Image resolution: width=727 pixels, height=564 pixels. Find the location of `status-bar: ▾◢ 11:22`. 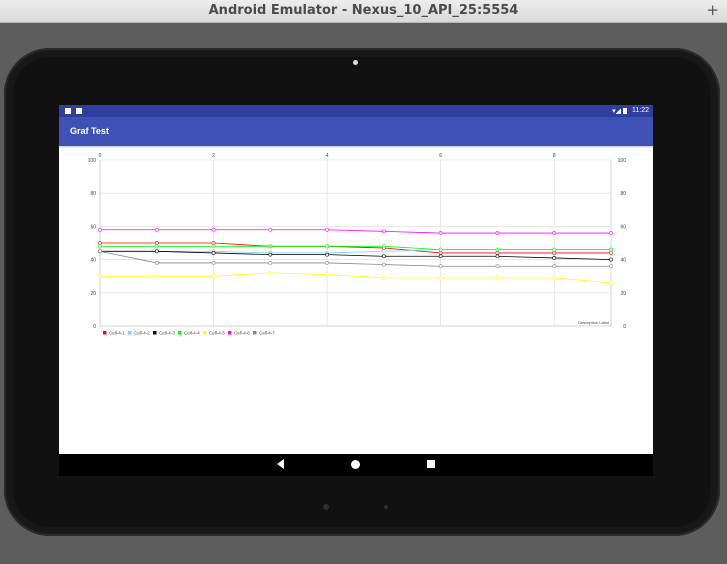

status-bar: ▾◢ 11:22 is located at coordinates (356, 111).